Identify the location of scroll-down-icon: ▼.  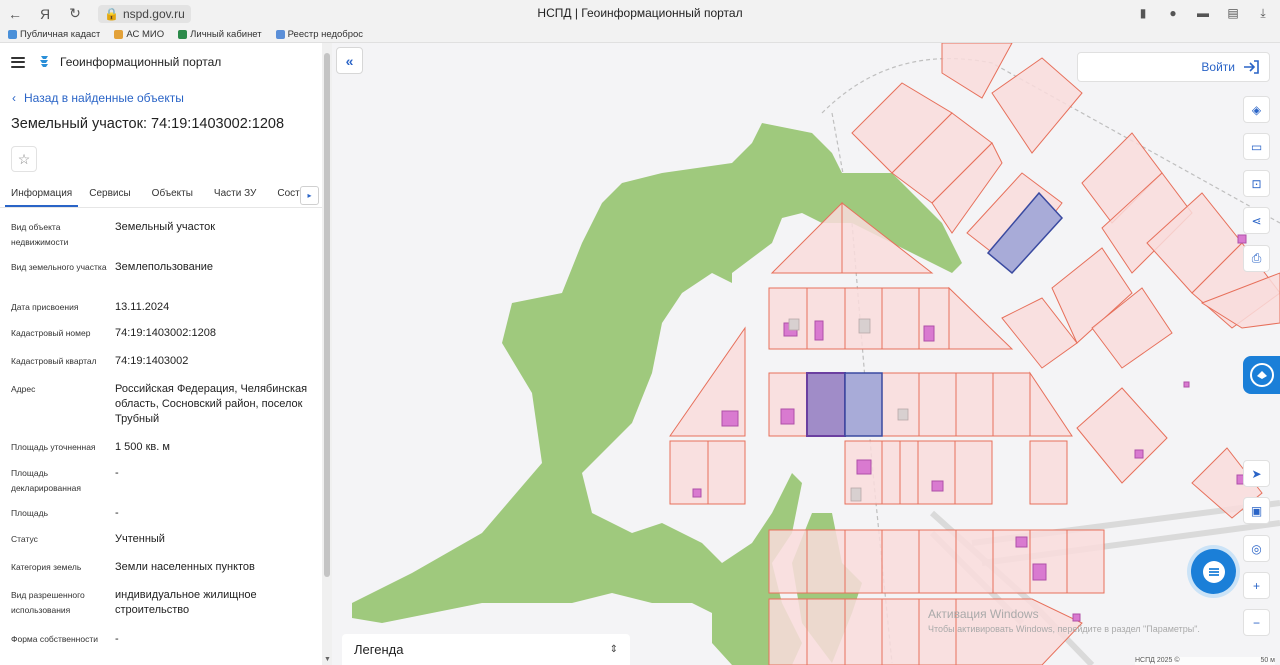
(327, 659).